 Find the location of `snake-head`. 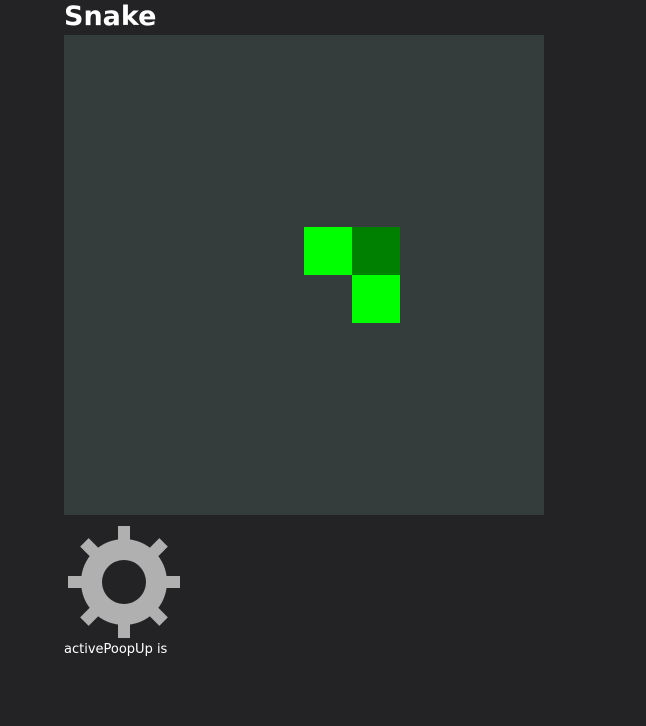

snake-head is located at coordinates (376, 251).